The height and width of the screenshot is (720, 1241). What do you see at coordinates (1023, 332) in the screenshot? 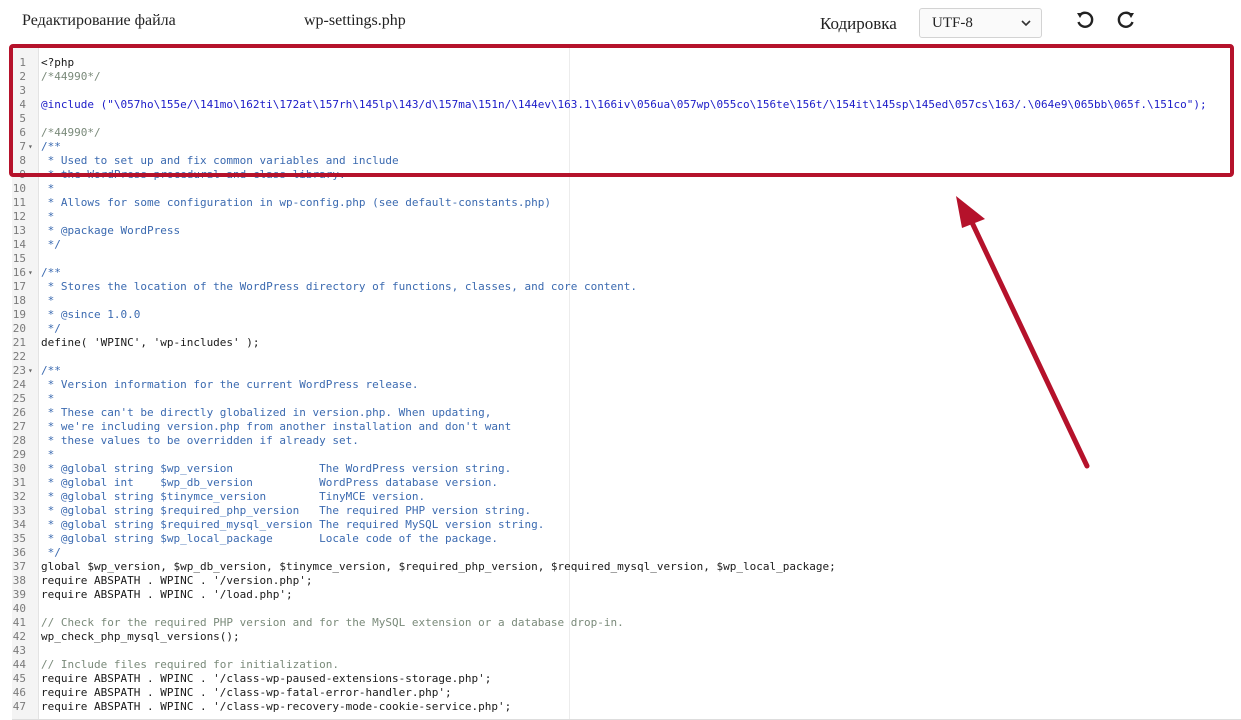
I see `annotation-arrow-icon` at bounding box center [1023, 332].